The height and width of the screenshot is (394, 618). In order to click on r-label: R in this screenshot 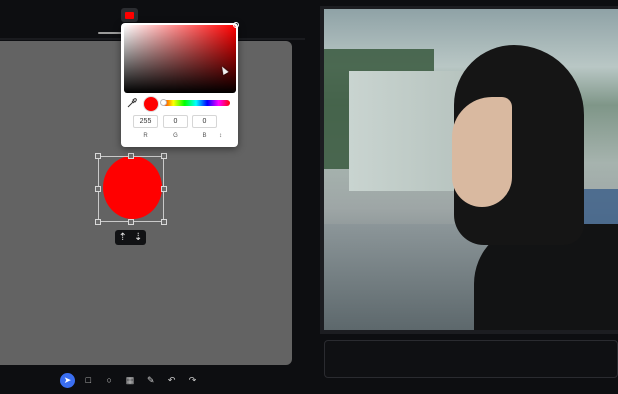, I will do `click(145, 136)`.